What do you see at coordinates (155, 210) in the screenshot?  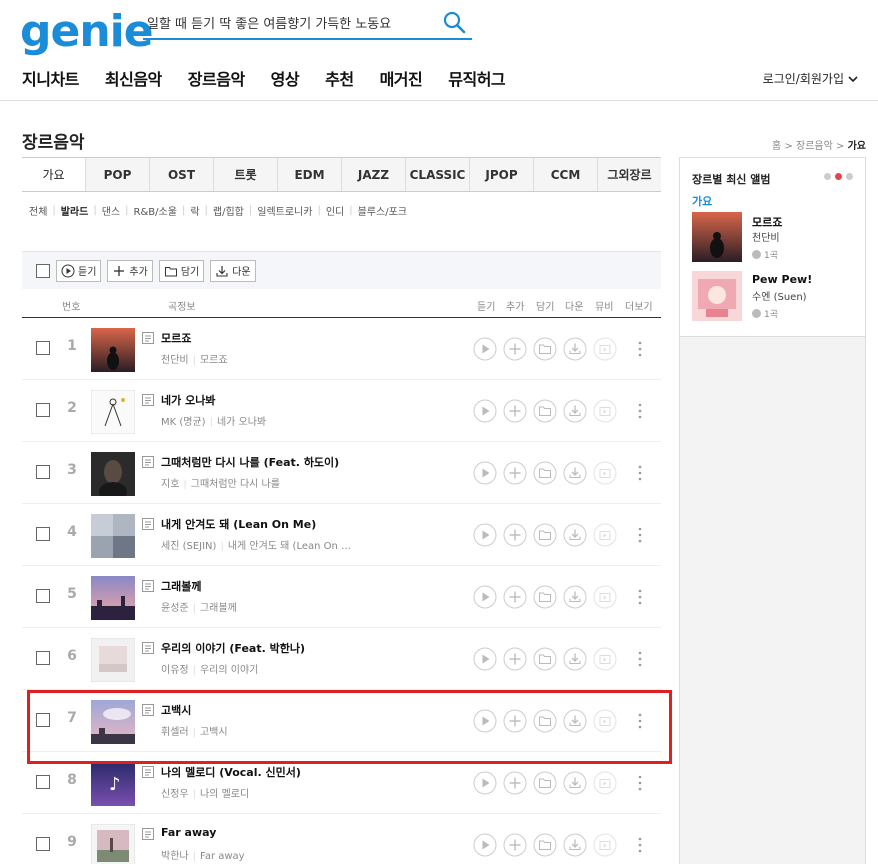 I see `subgenre-rnb: R&B/소울` at bounding box center [155, 210].